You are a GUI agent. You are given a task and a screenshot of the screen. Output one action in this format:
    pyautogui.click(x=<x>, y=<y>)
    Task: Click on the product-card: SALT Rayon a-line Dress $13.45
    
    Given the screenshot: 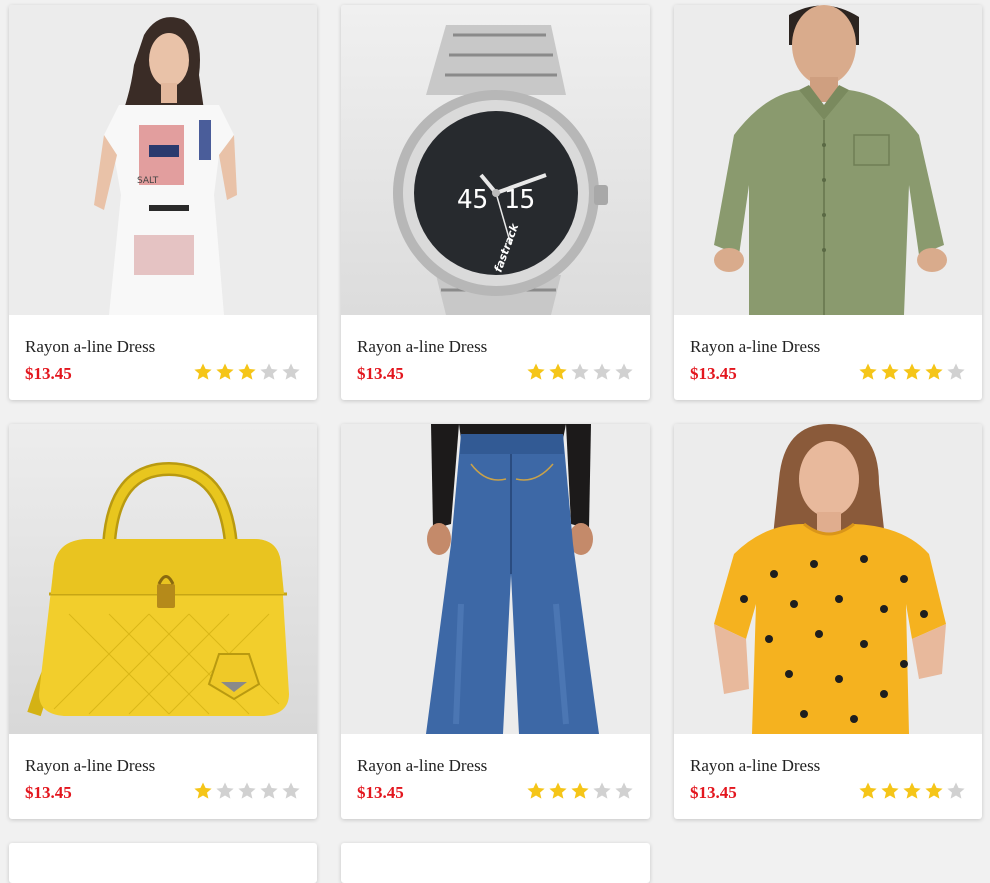 What is the action you would take?
    pyautogui.click(x=163, y=202)
    